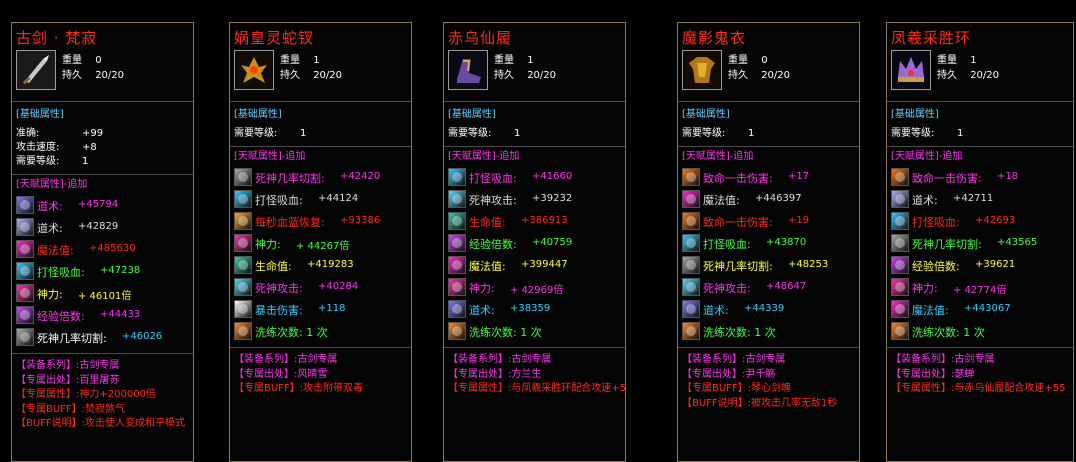 Image resolution: width=1076 pixels, height=462 pixels. What do you see at coordinates (93, 133) in the screenshot?
I see `attribute-value: +99` at bounding box center [93, 133].